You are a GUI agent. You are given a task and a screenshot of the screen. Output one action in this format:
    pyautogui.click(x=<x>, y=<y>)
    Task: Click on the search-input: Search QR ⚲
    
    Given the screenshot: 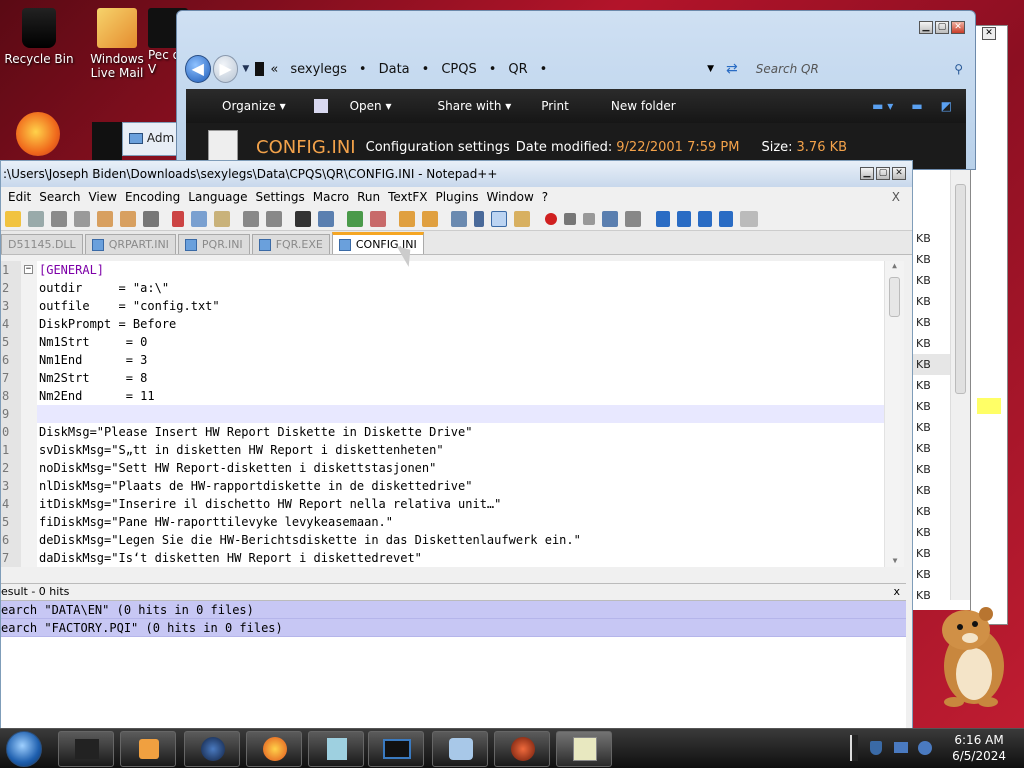 What is the action you would take?
    pyautogui.click(x=852, y=69)
    